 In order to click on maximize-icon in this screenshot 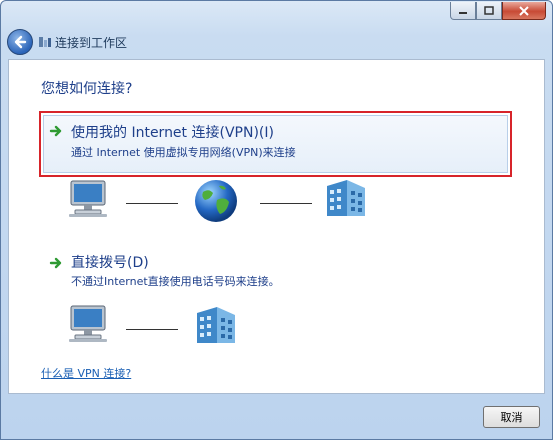, I will do `click(489, 10)`.